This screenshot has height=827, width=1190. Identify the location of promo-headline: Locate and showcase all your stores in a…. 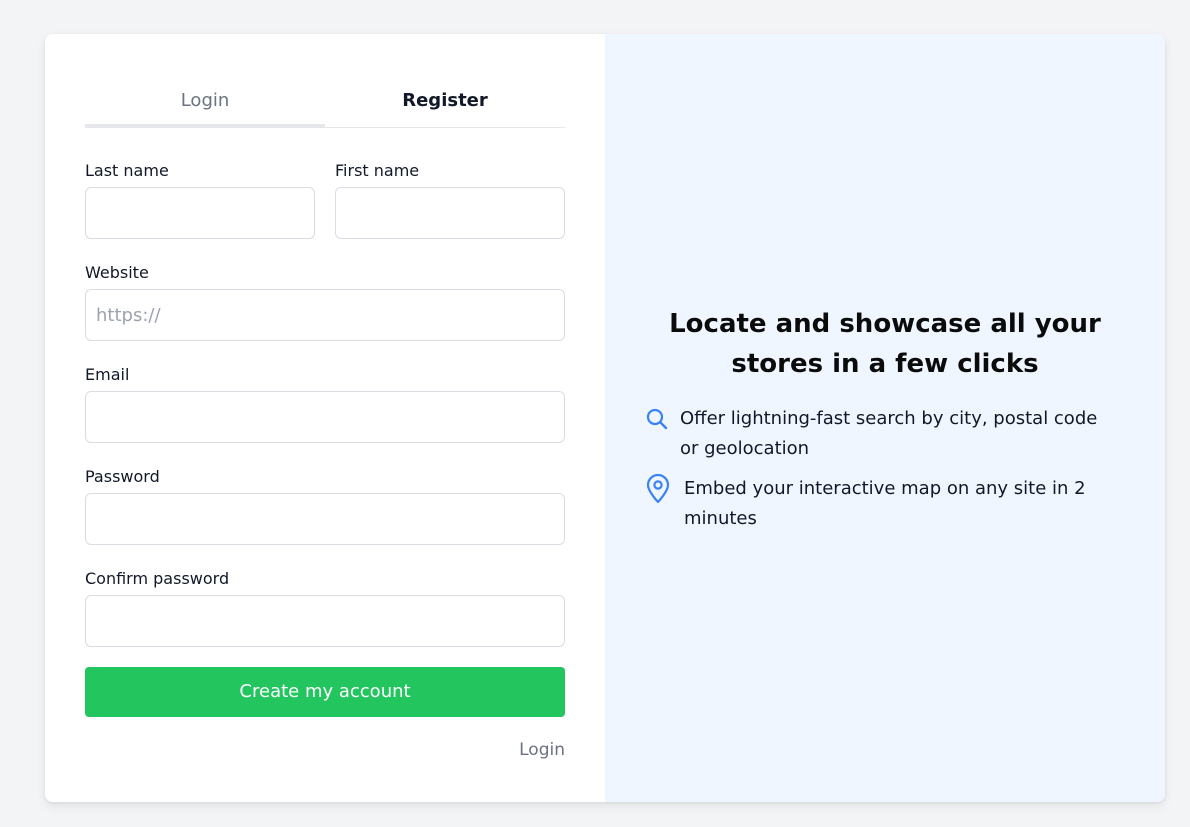
(885, 344).